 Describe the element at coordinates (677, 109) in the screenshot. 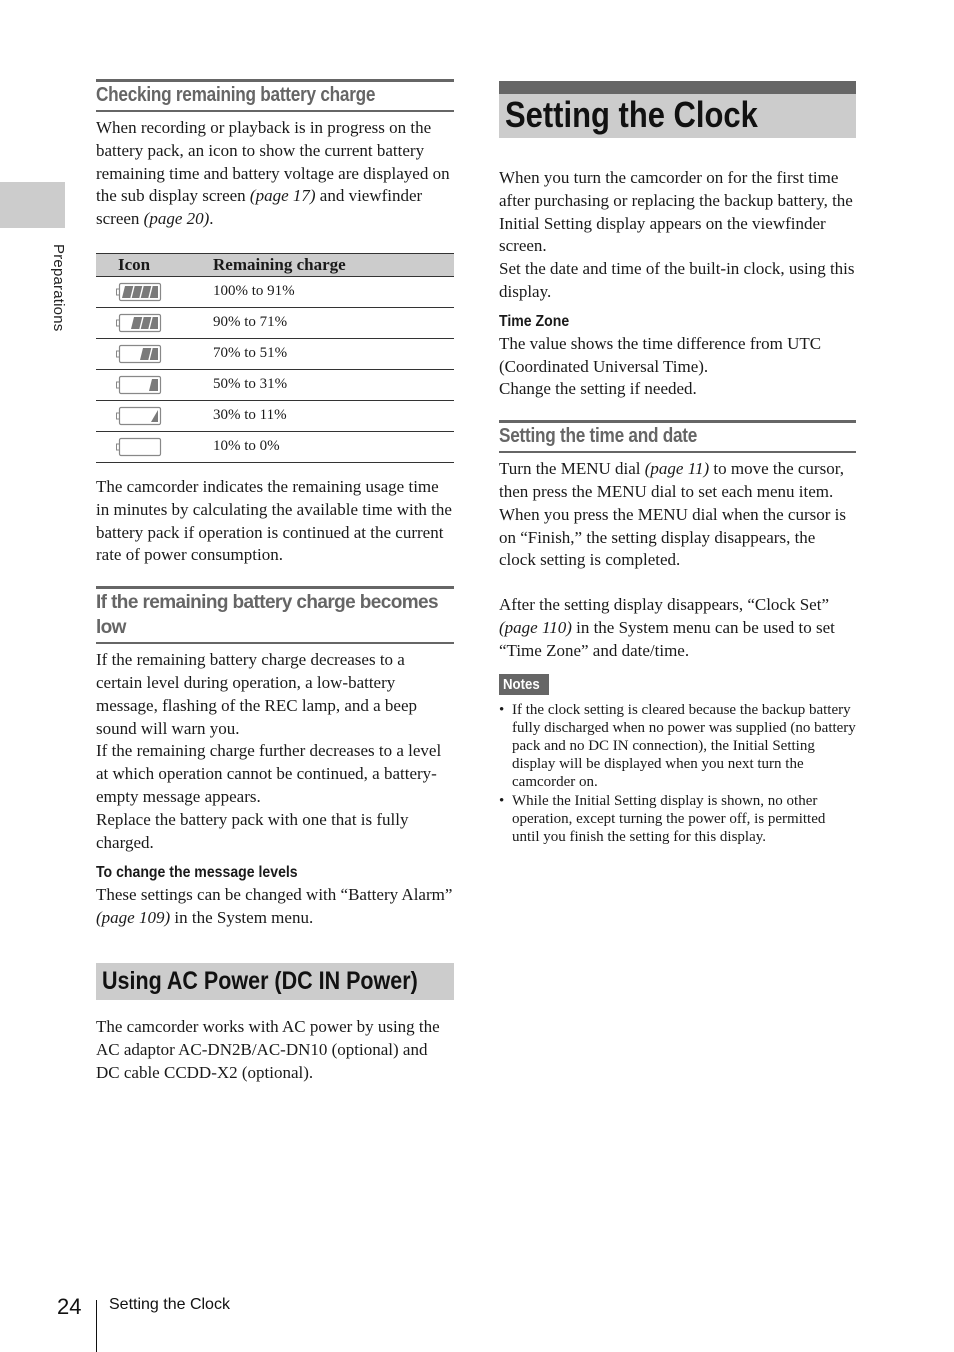

I see `page-title: Setting the Clock` at that location.